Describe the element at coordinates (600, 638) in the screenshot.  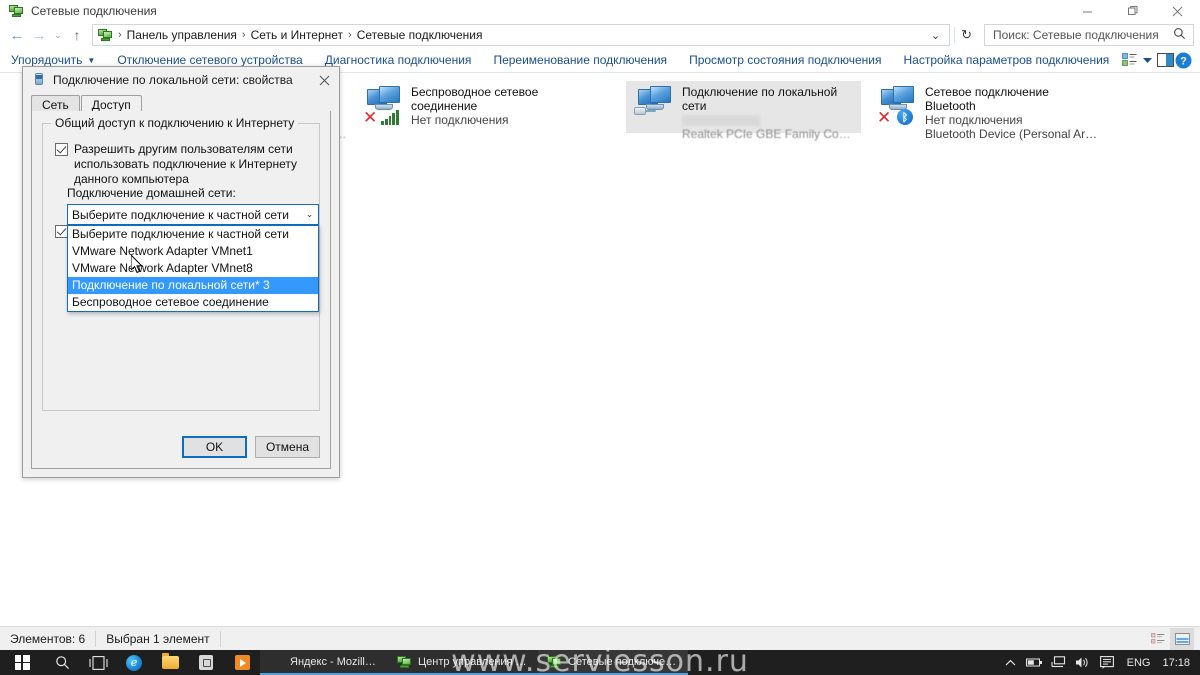
I see `status-bar: Элементов: 6 Выбран 1 элемент` at that location.